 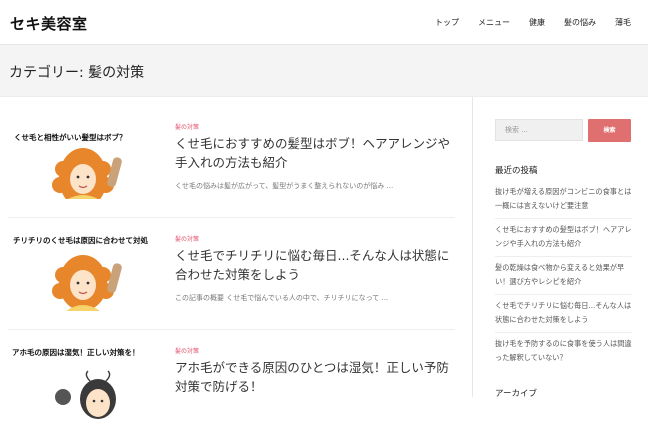 What do you see at coordinates (494, 22) in the screenshot?
I see `nav-item-menu: メニュー` at bounding box center [494, 22].